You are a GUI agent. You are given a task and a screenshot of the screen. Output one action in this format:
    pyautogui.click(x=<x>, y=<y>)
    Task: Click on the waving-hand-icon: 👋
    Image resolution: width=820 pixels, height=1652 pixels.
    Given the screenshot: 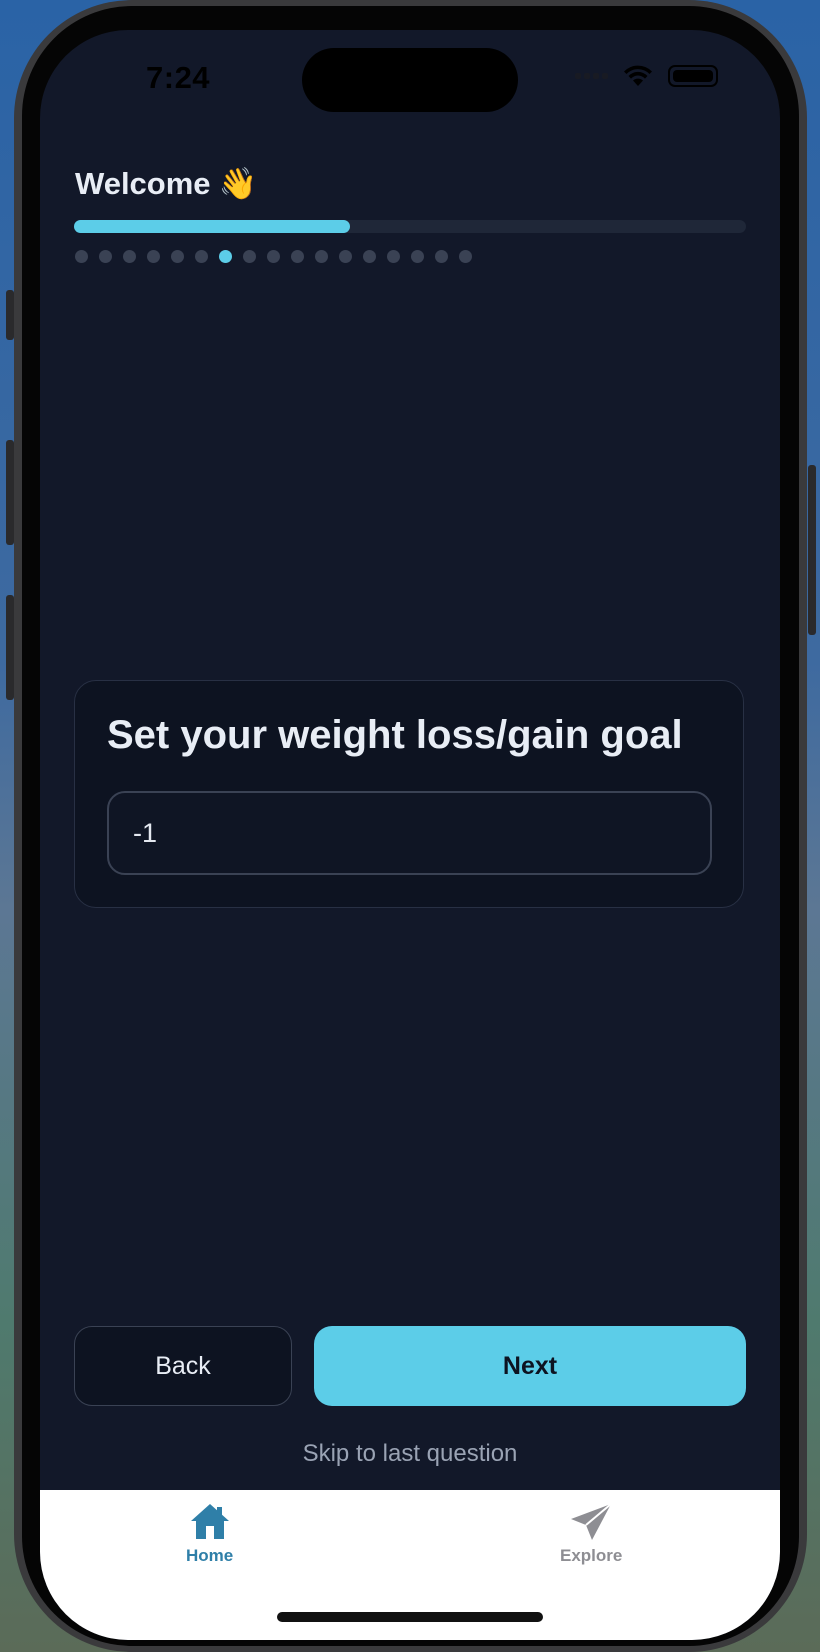 What is the action you would take?
    pyautogui.click(x=238, y=183)
    